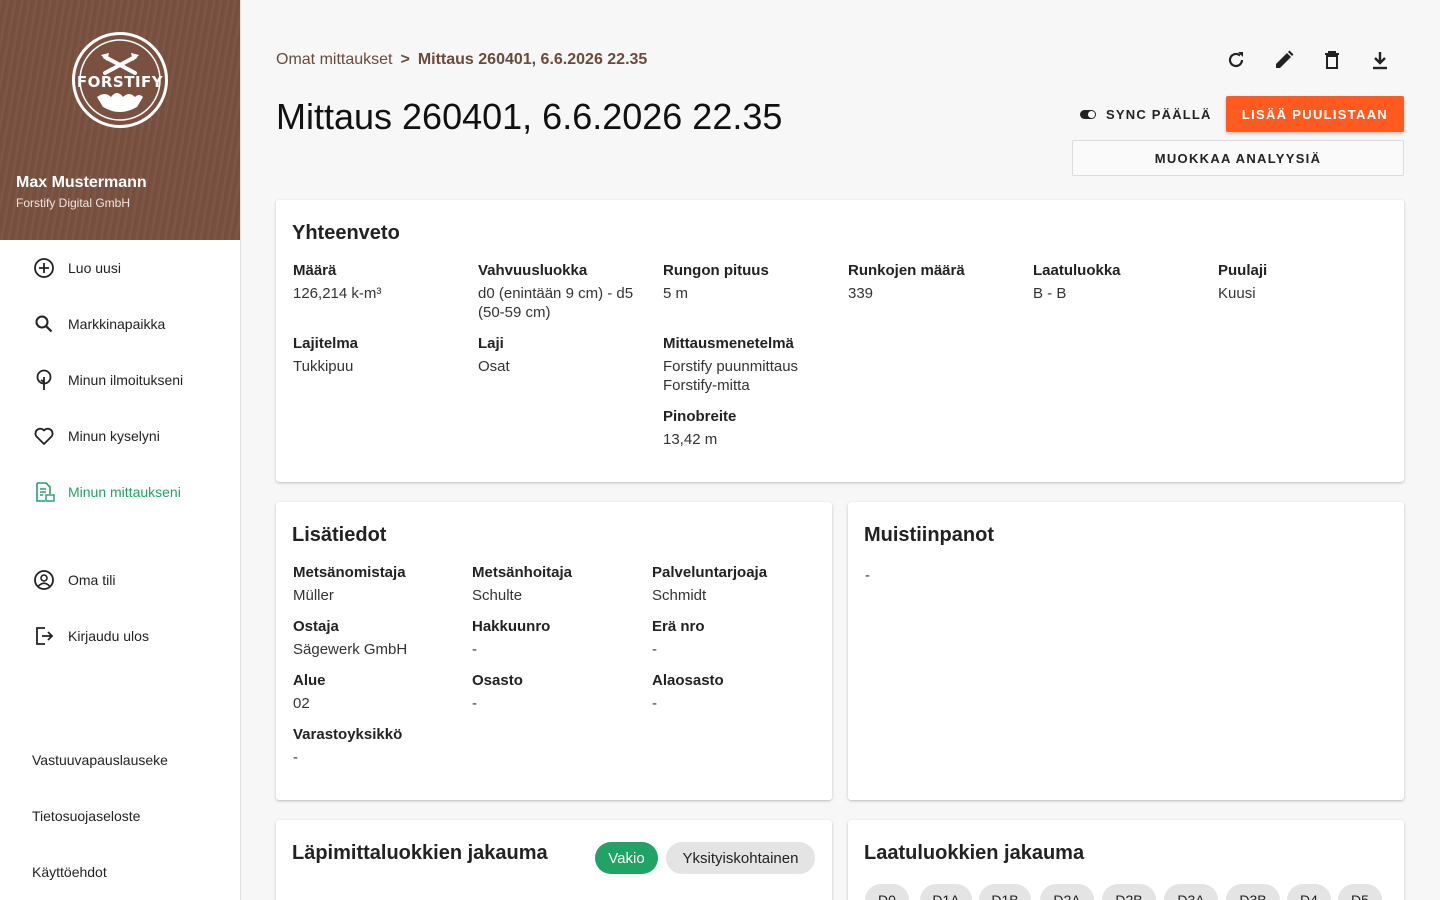  I want to click on quality-chip: D2A, so click(1067, 892).